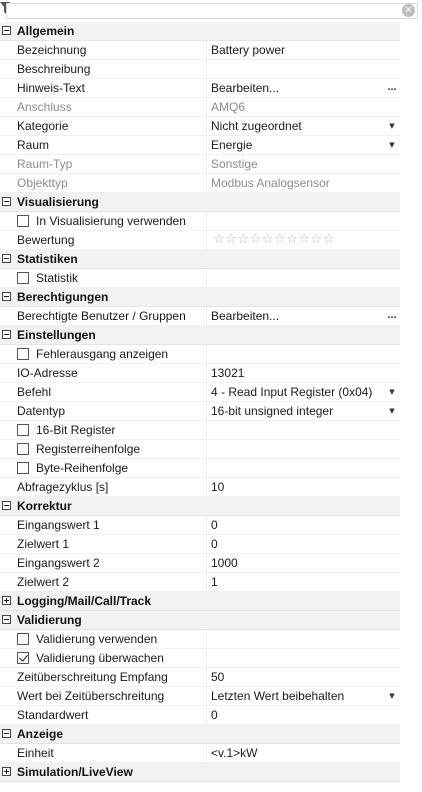  What do you see at coordinates (217, 487) in the screenshot?
I see `property-value: 10` at bounding box center [217, 487].